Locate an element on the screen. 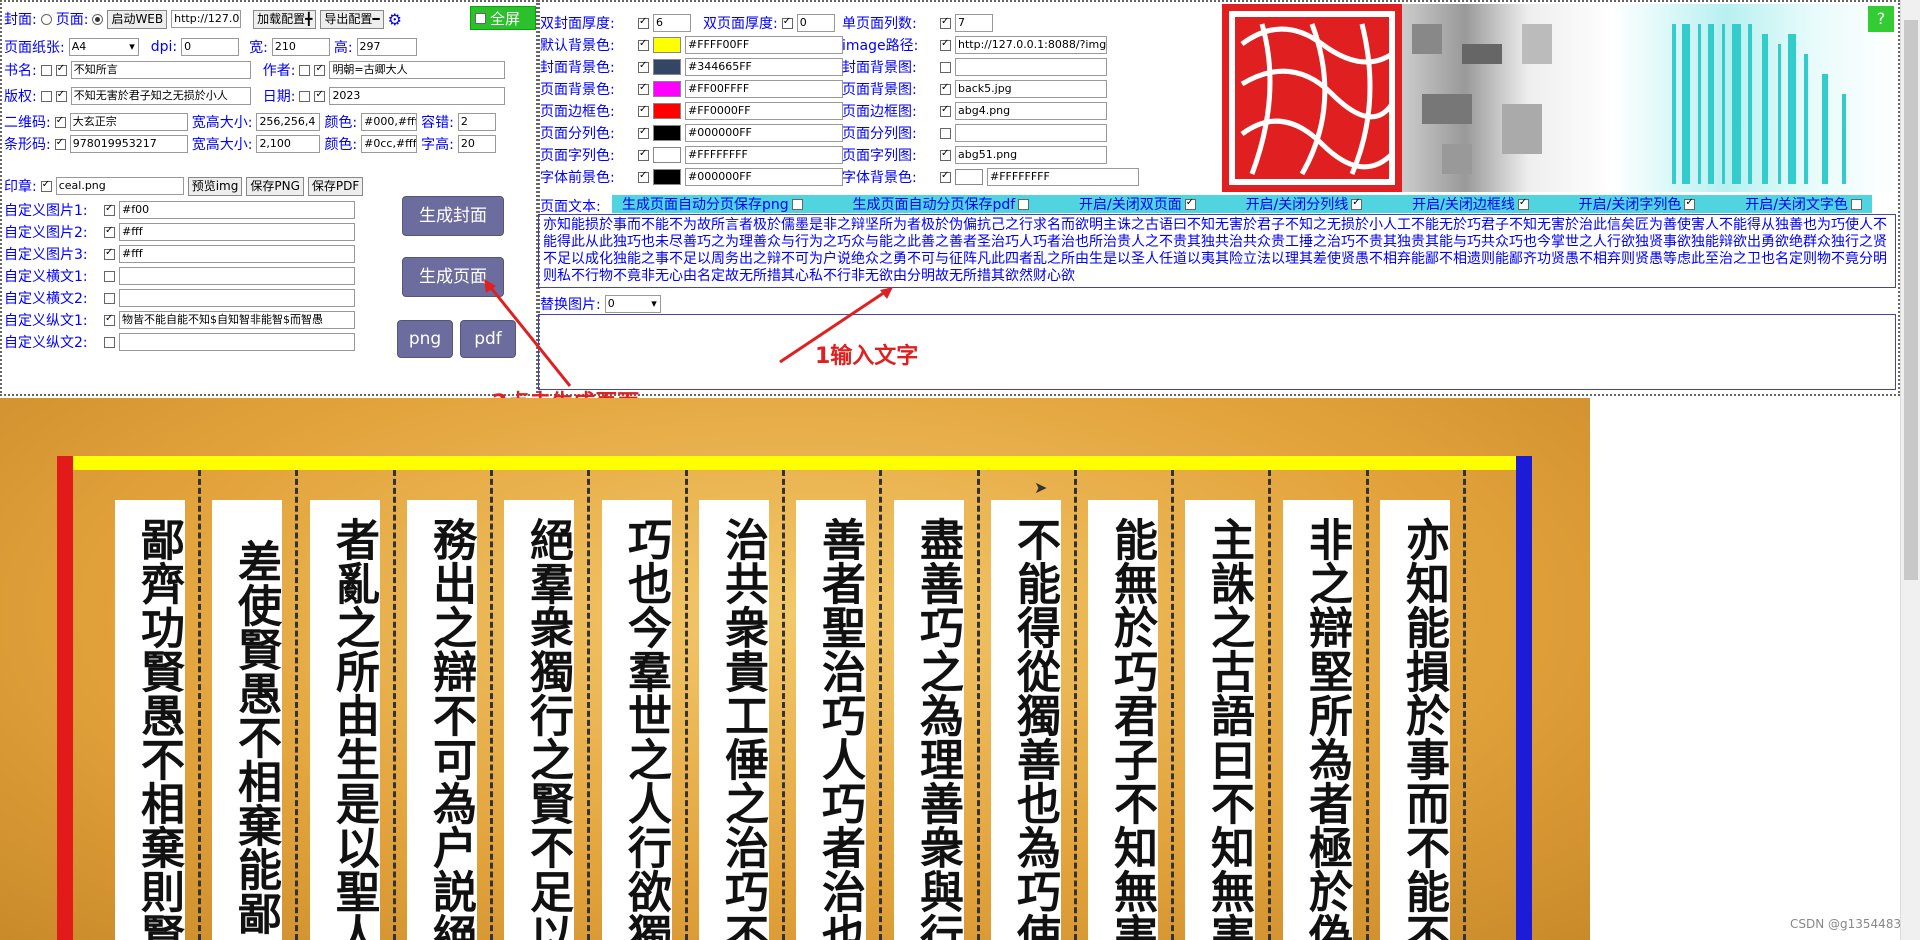 The height and width of the screenshot is (940, 1920). page-text-column: 者亂之所由生是以聖人 is located at coordinates (345, 720).